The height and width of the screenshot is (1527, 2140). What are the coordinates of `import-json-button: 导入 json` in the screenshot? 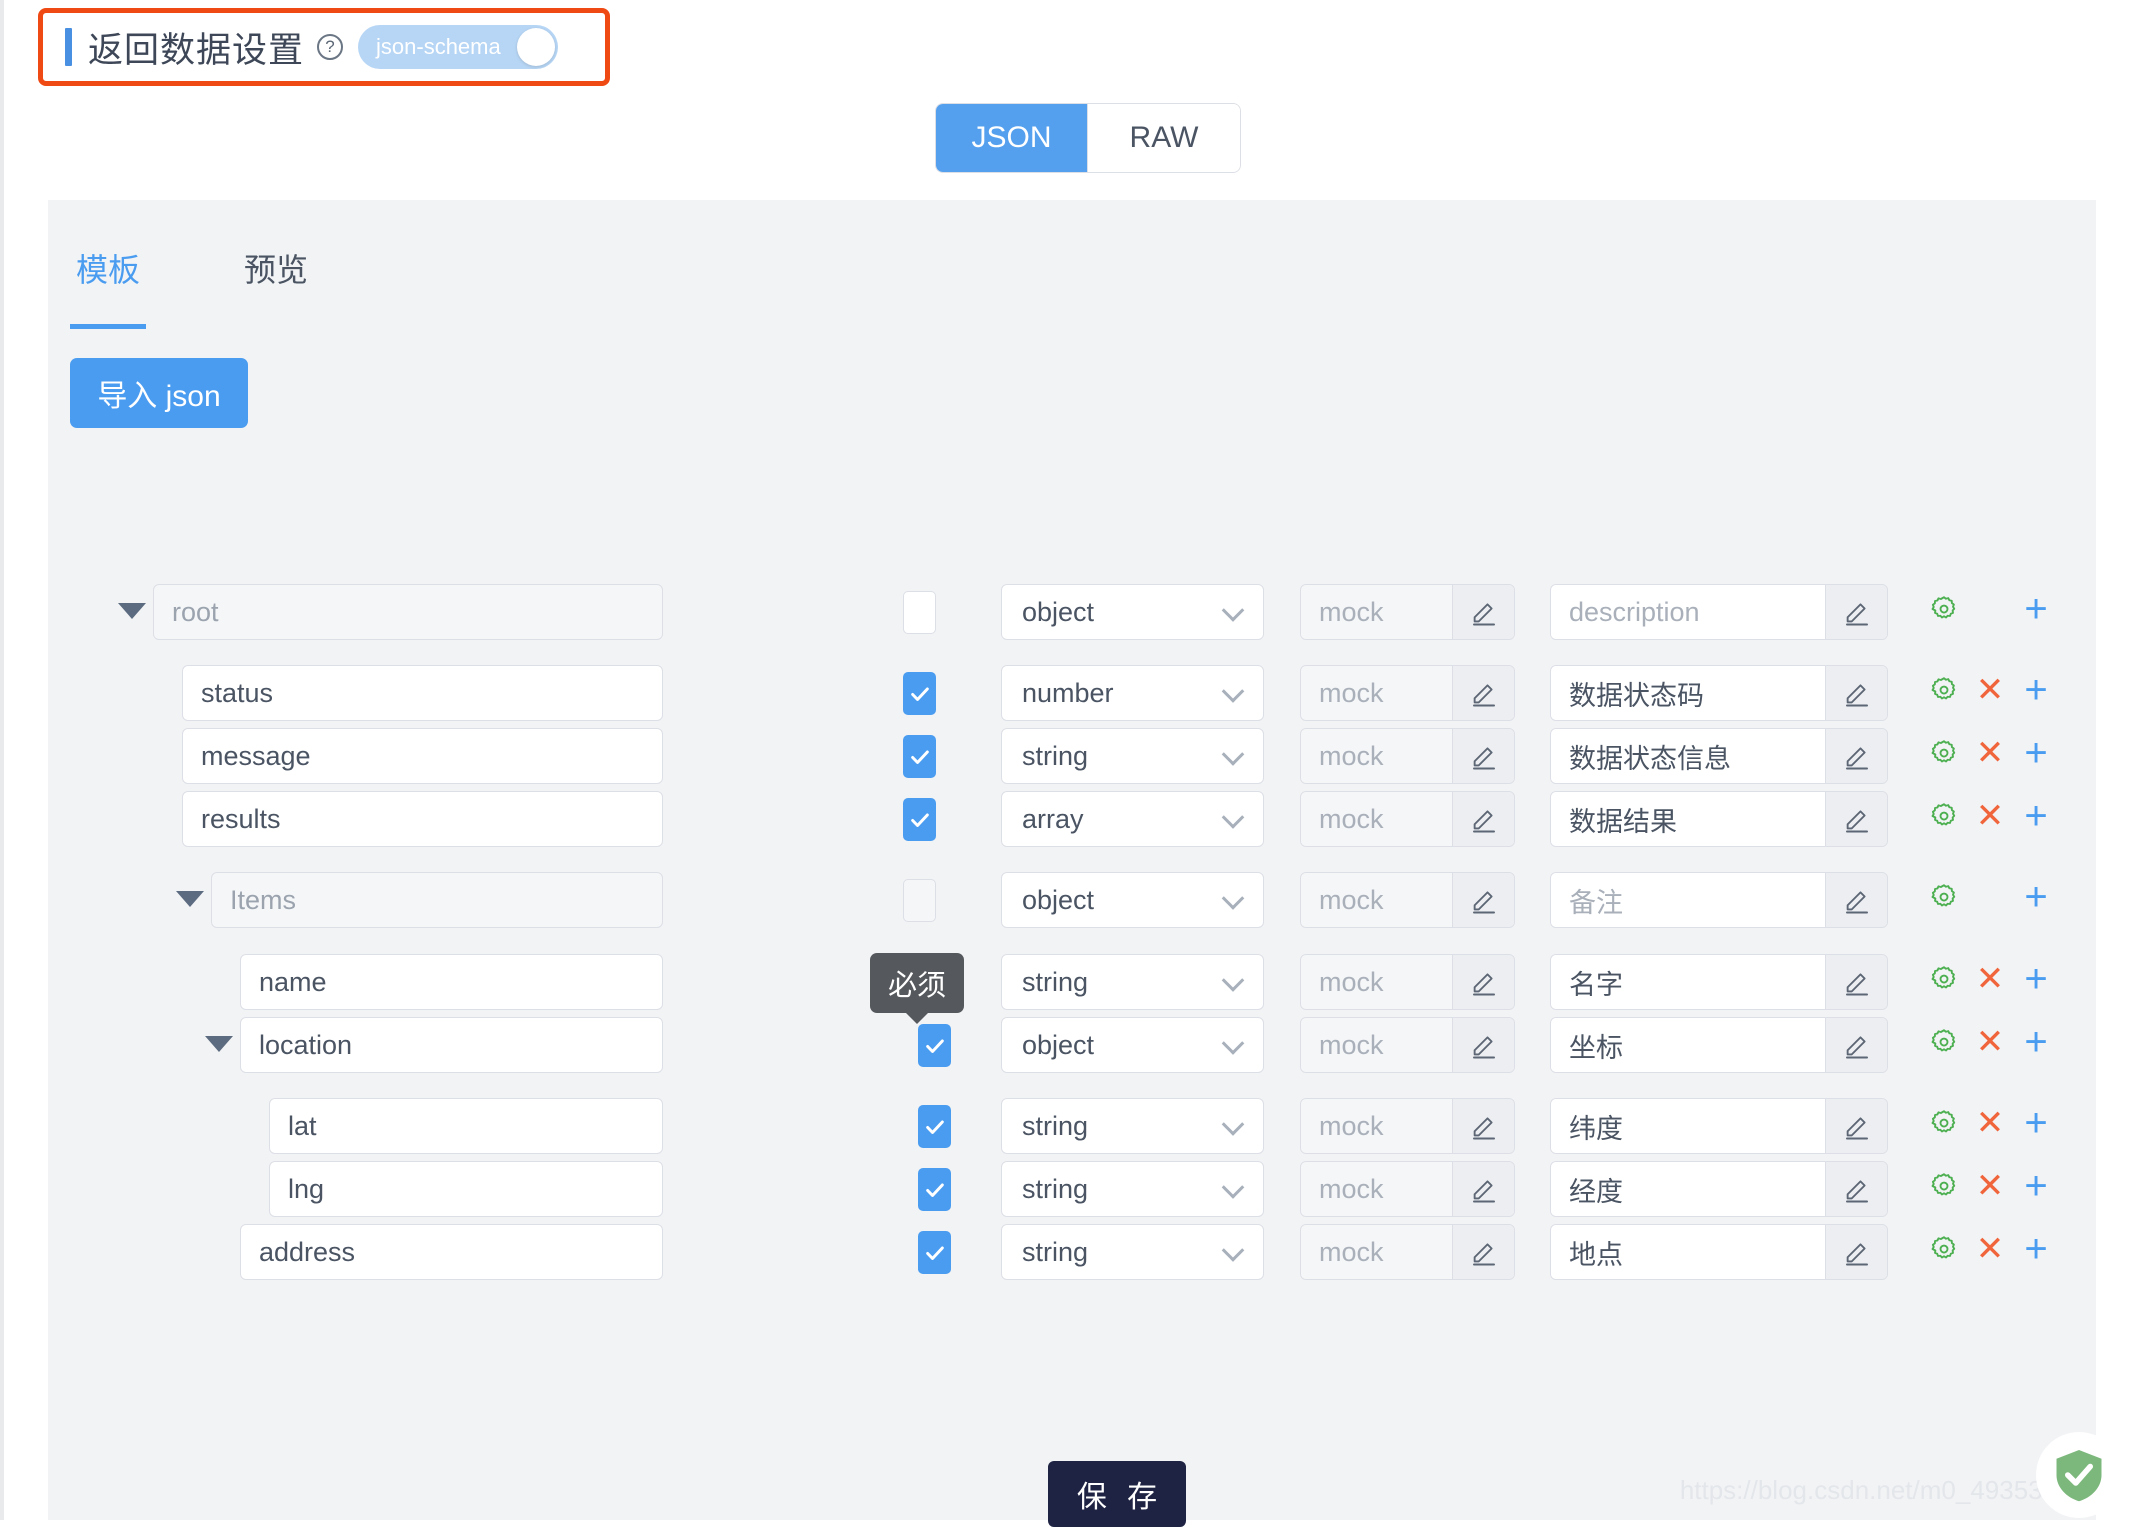 It's located at (159, 393).